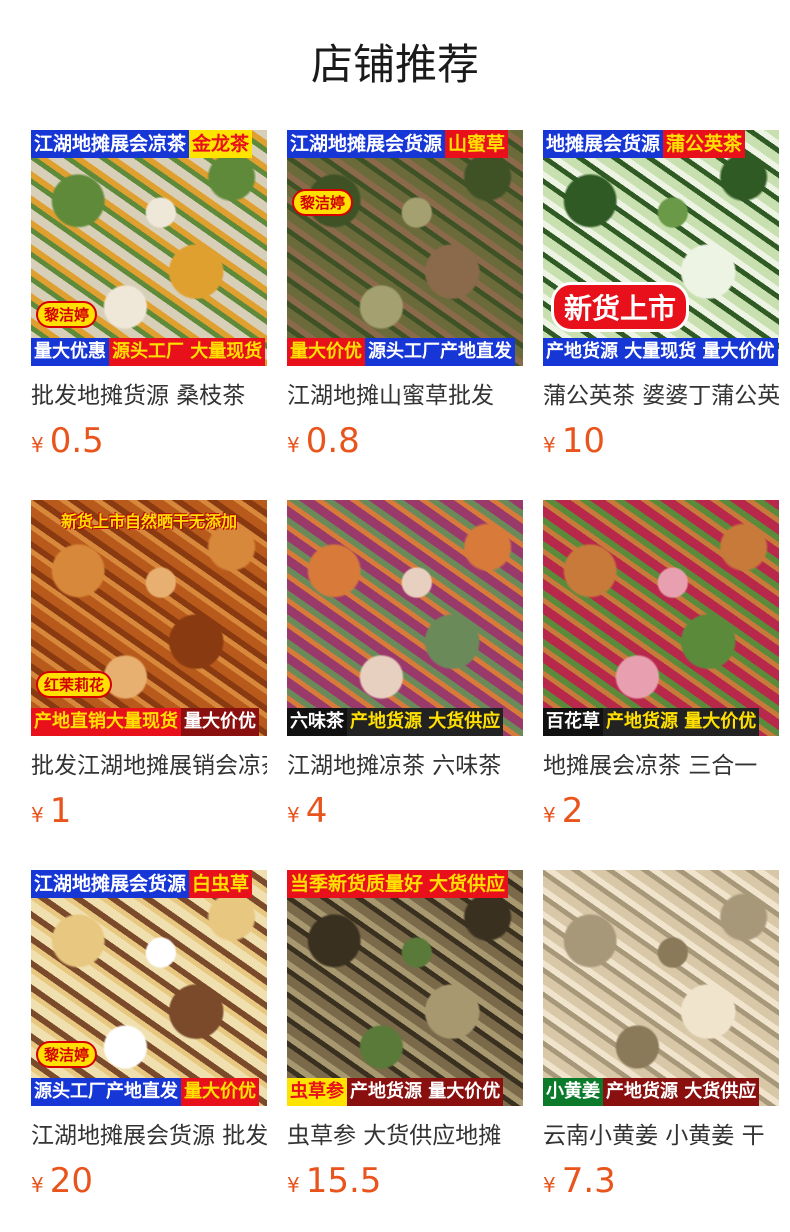 This screenshot has width=790, height=1232. What do you see at coordinates (405, 1136) in the screenshot?
I see `product-name: 虫草参 大货供应地摊` at bounding box center [405, 1136].